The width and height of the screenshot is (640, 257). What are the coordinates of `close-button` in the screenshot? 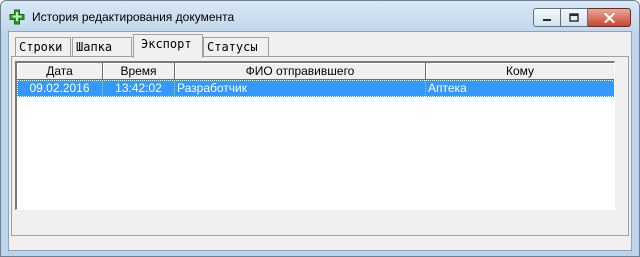 It's located at (609, 17).